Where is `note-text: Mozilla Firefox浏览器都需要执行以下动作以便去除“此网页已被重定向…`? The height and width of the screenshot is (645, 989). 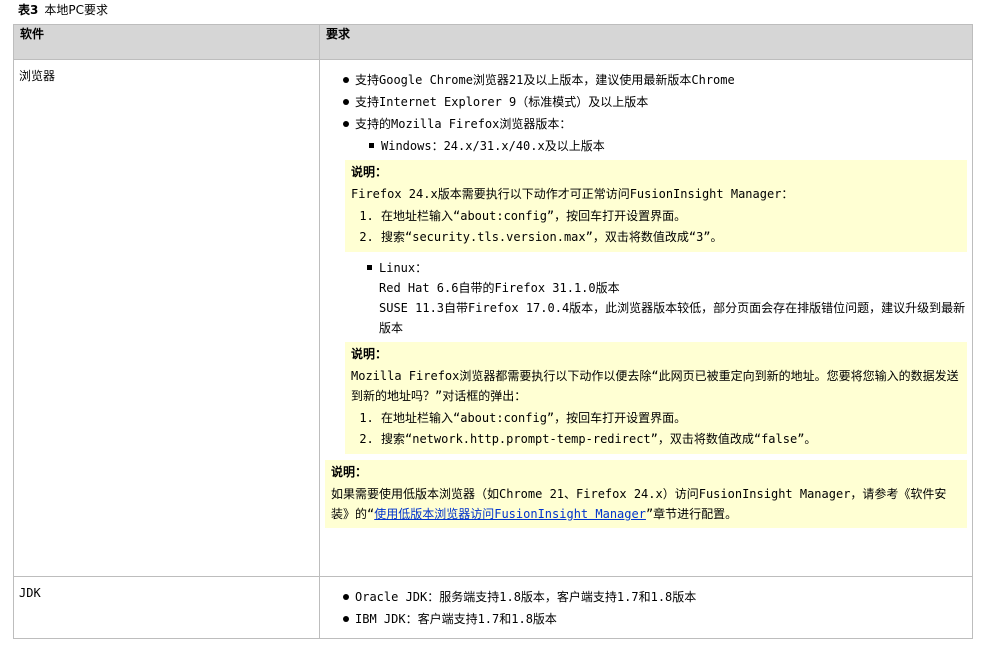 note-text: Mozilla Firefox浏览器都需要执行以下动作以便去除“此网页已被重定向… is located at coordinates (655, 386).